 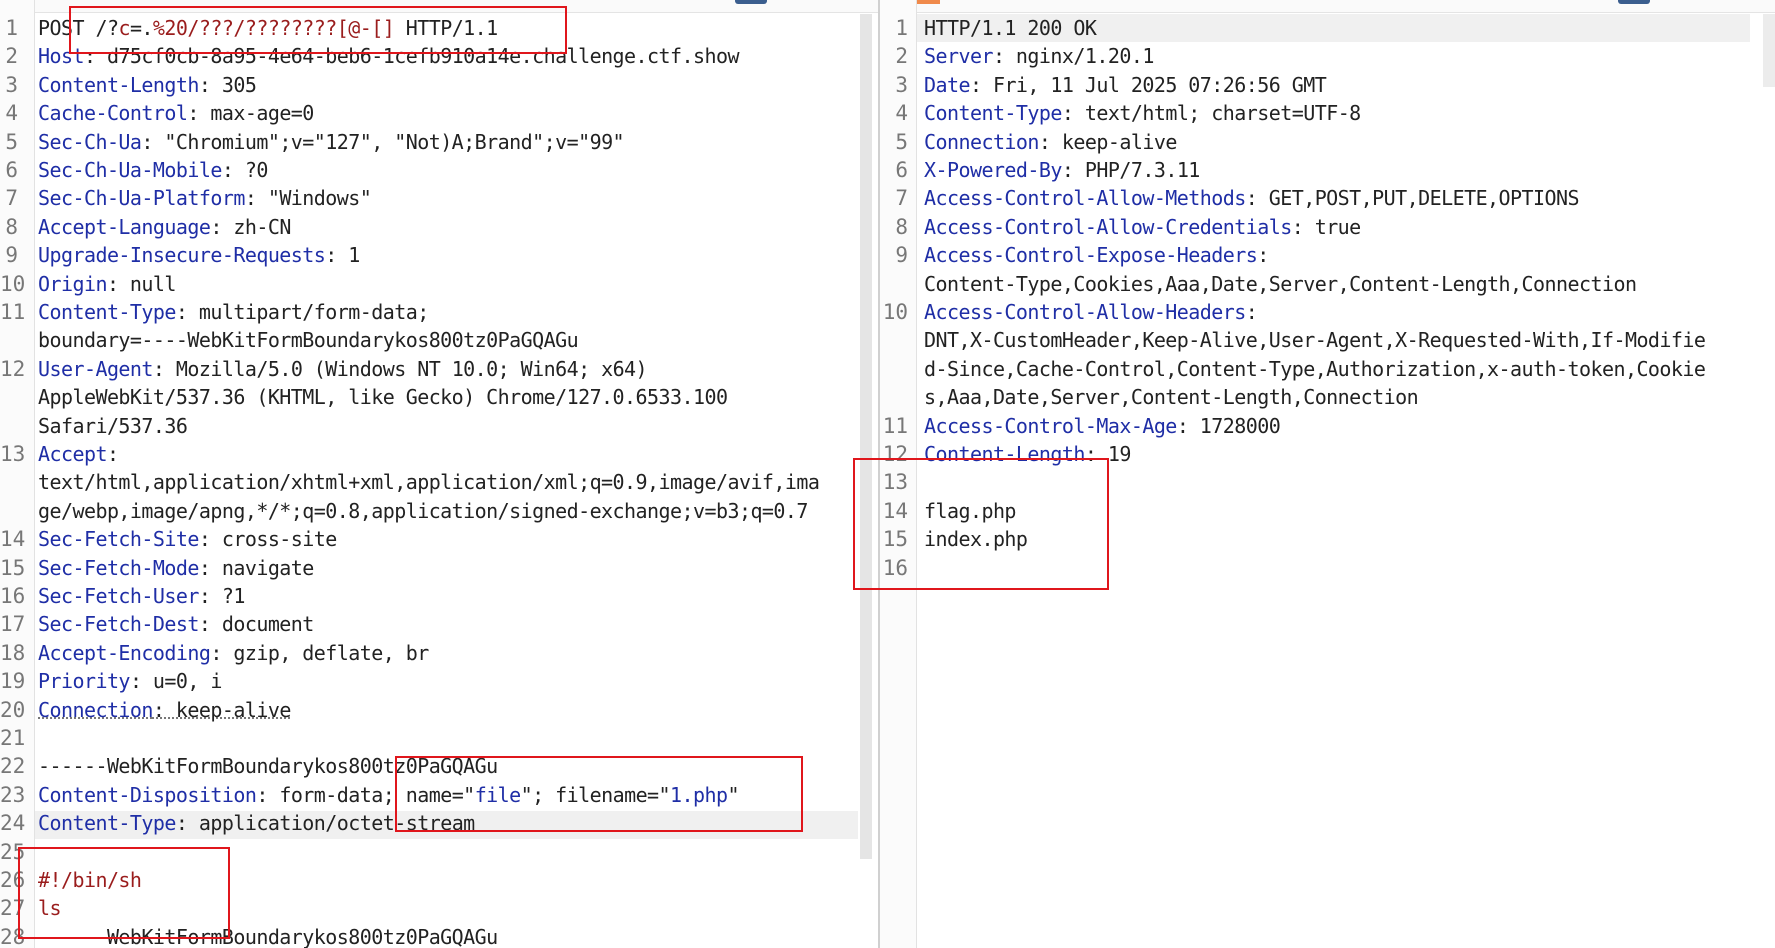 I want to click on code-line: Content-Type: multipart/form-data;, so click(x=233, y=312).